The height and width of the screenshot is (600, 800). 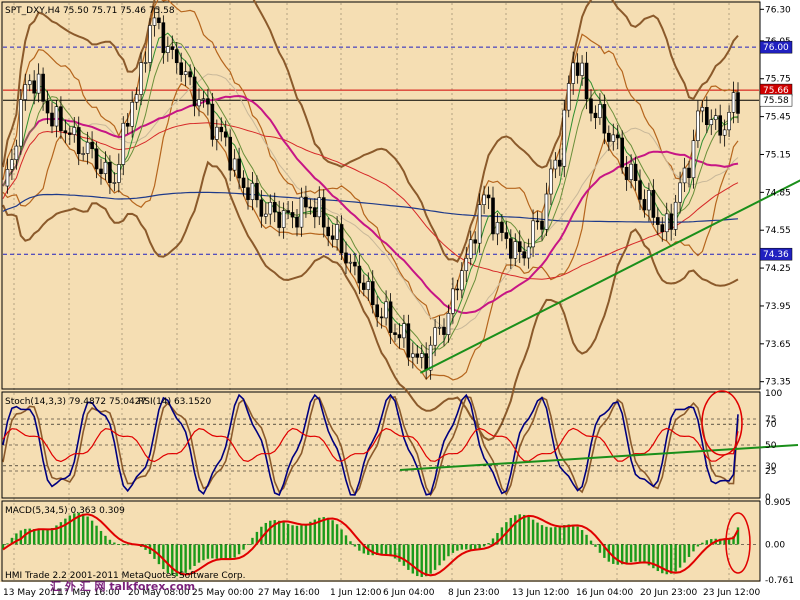 What do you see at coordinates (776, 47) in the screenshot?
I see `price-marker: 76.00` at bounding box center [776, 47].